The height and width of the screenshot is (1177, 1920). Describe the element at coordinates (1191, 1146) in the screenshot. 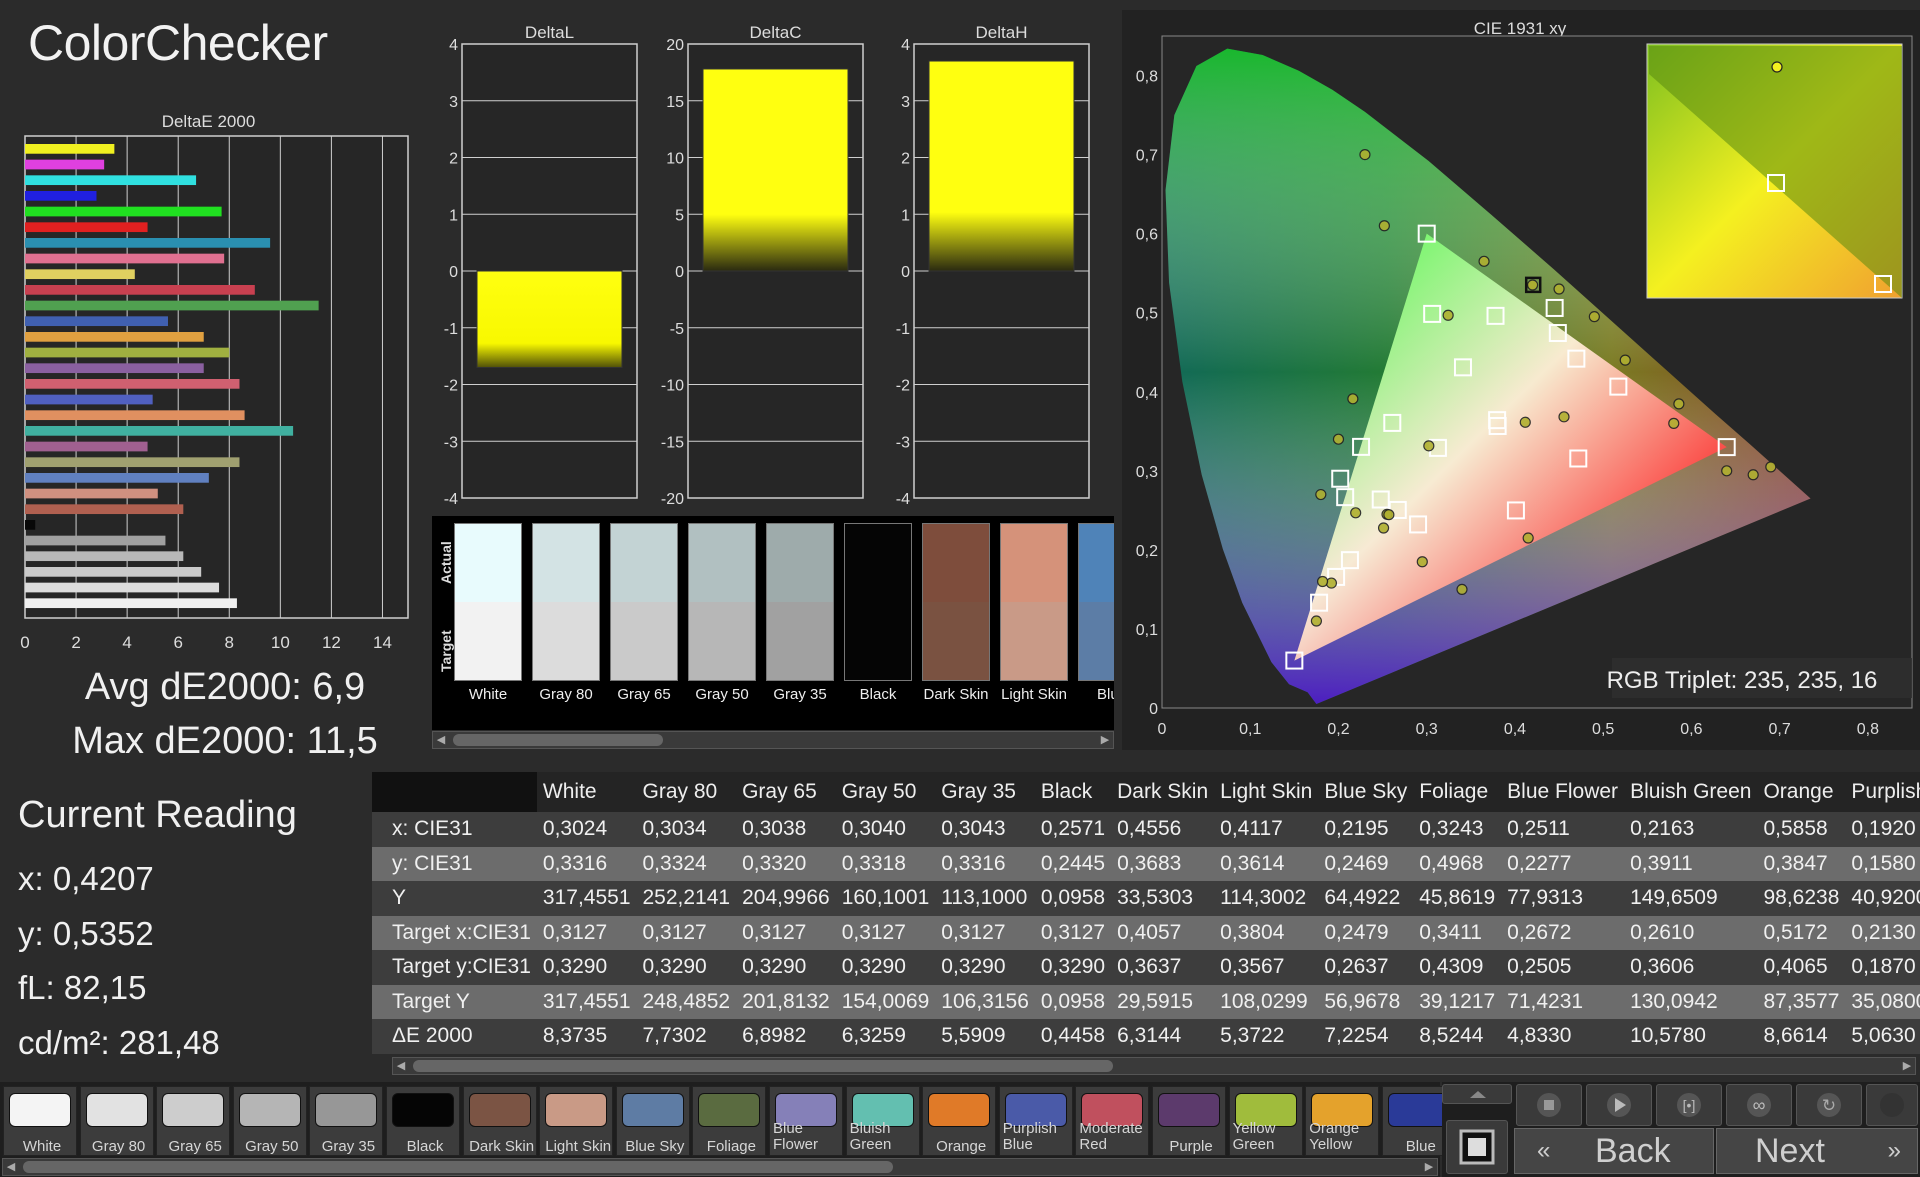

I see `patch-label: Purple` at that location.